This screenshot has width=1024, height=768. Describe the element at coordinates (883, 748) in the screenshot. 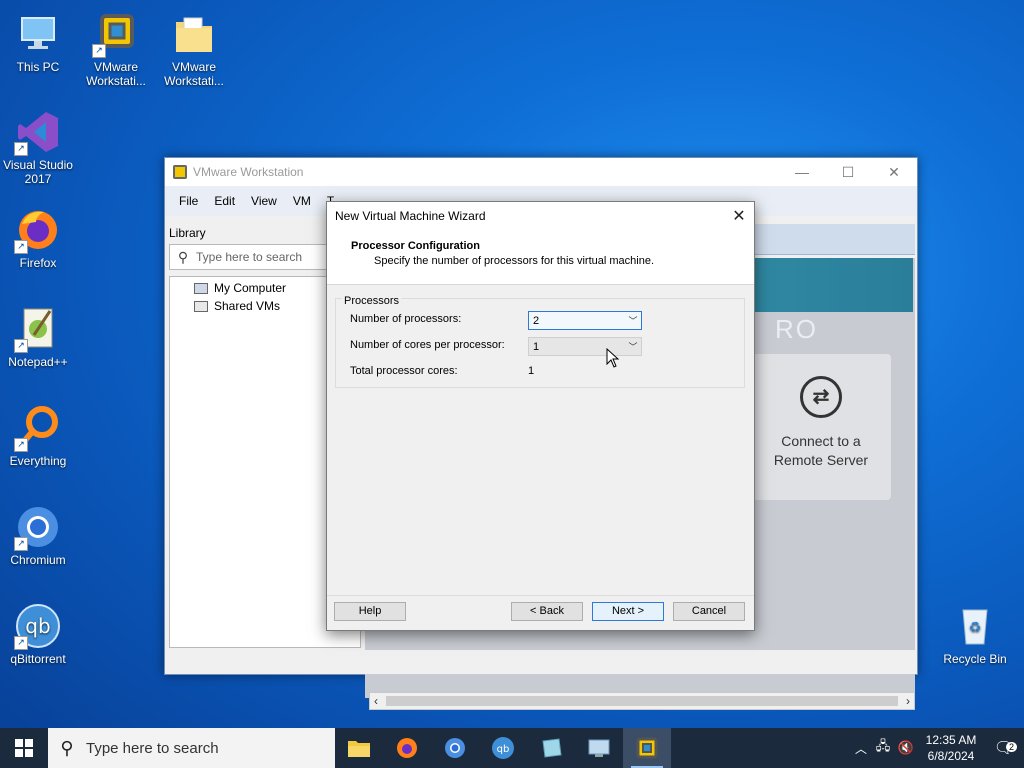

I see `network-icon: 🖧` at that location.